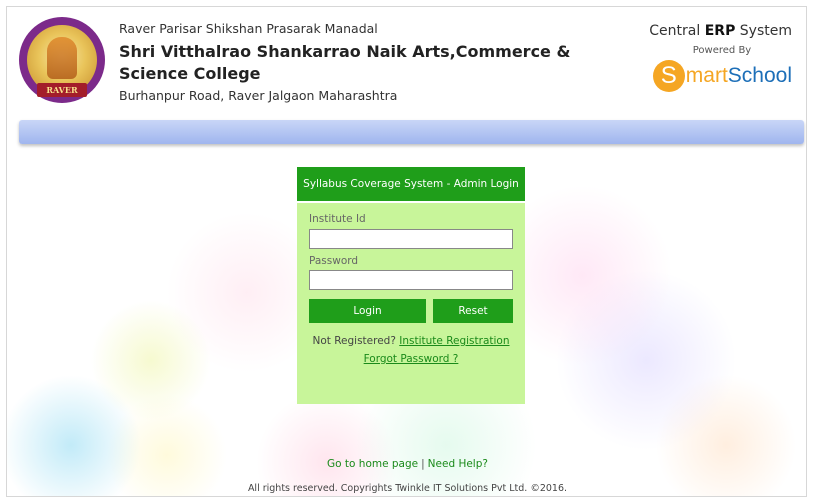 The height and width of the screenshot is (503, 813). I want to click on smartschool-logo: S martSchool, so click(707, 76).